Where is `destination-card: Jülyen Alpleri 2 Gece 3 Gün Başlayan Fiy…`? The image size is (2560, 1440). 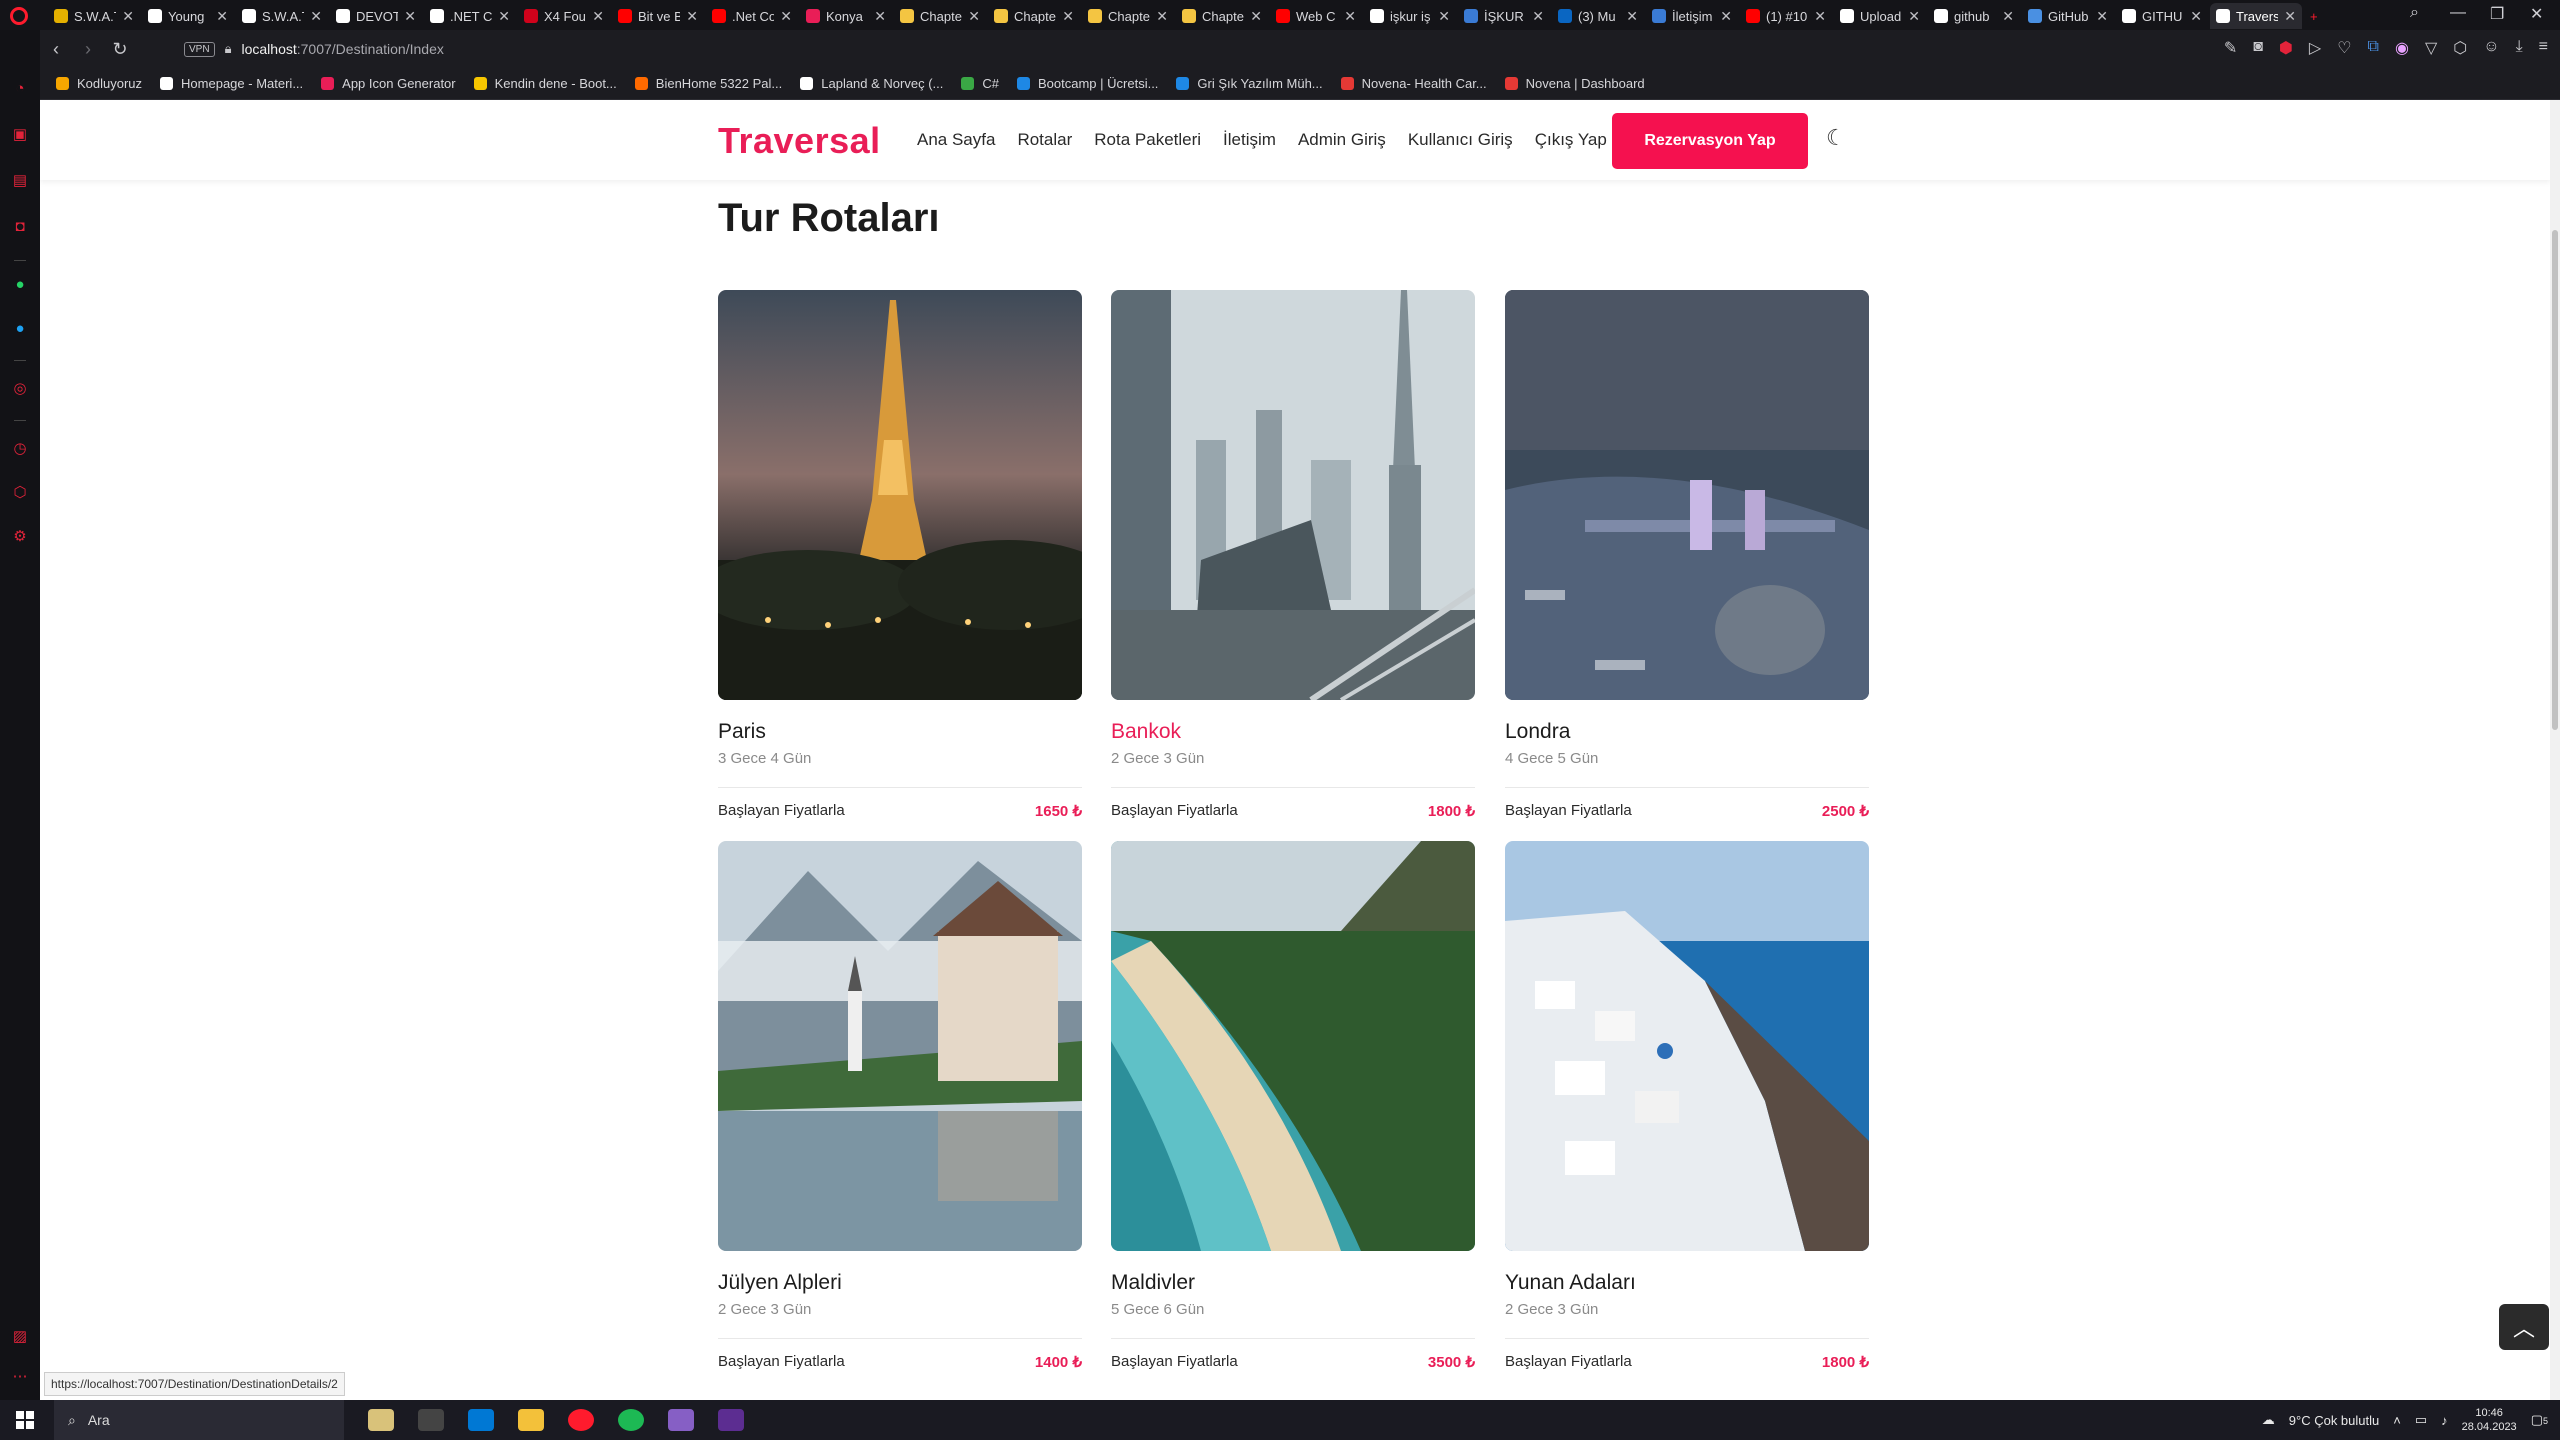
destination-card: Jülyen Alpleri 2 Gece 3 Gün Başlayan Fiy… is located at coordinates (900, 1106).